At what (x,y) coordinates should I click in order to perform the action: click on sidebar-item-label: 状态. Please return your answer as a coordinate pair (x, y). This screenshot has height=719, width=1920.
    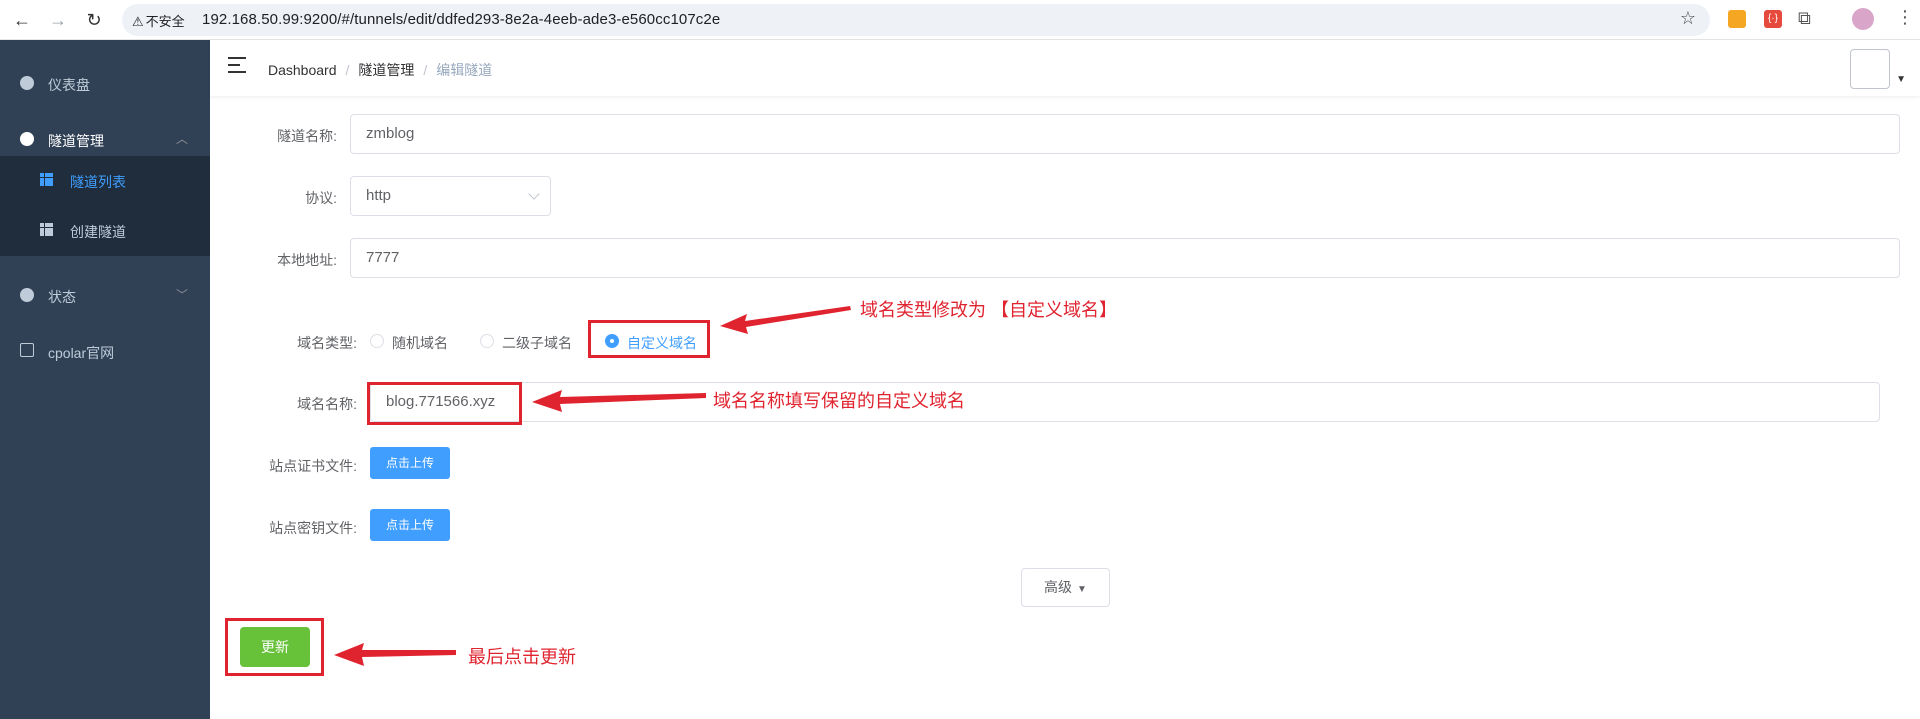
    Looking at the image, I should click on (62, 297).